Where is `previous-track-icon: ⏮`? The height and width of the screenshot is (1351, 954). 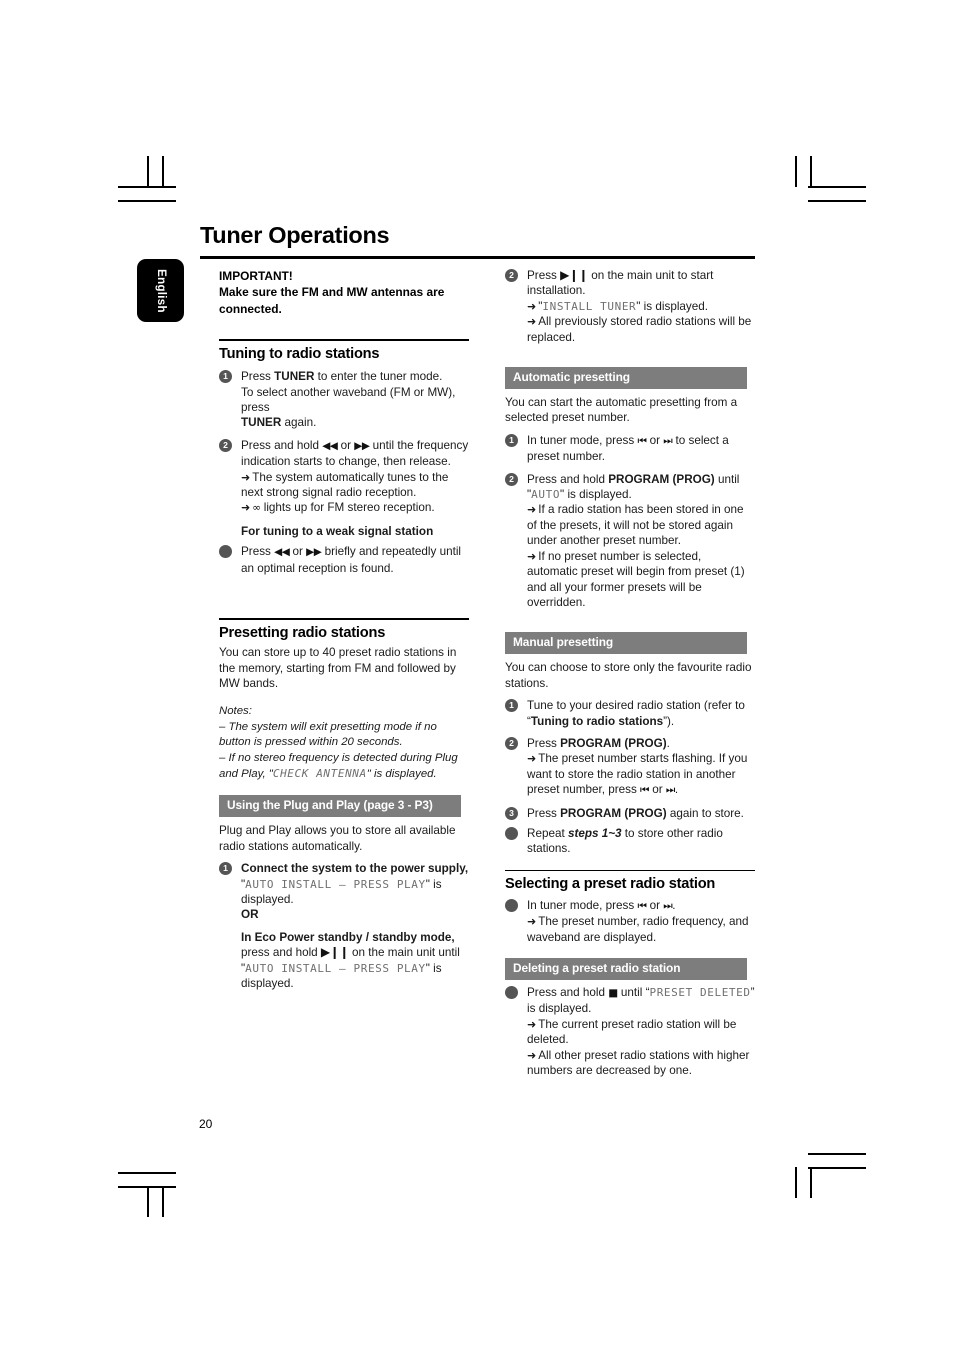
previous-track-icon: ⏮ is located at coordinates (644, 790).